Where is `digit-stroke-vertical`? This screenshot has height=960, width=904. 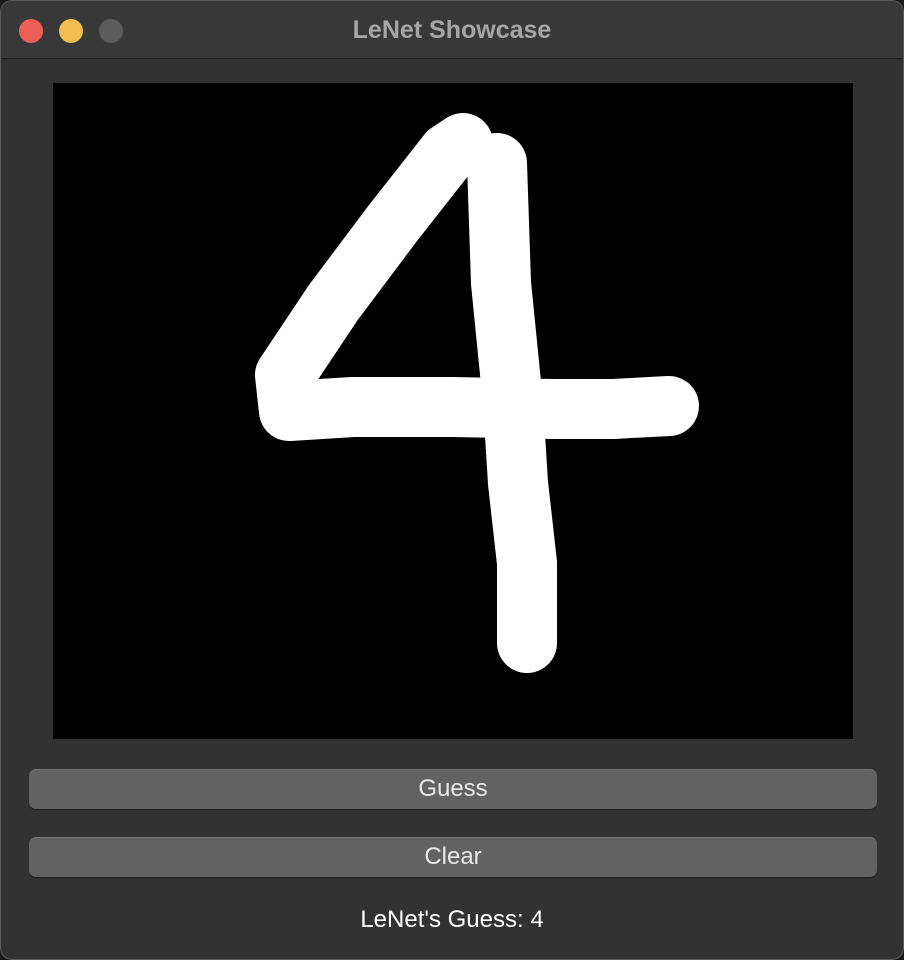 digit-stroke-vertical is located at coordinates (512, 403).